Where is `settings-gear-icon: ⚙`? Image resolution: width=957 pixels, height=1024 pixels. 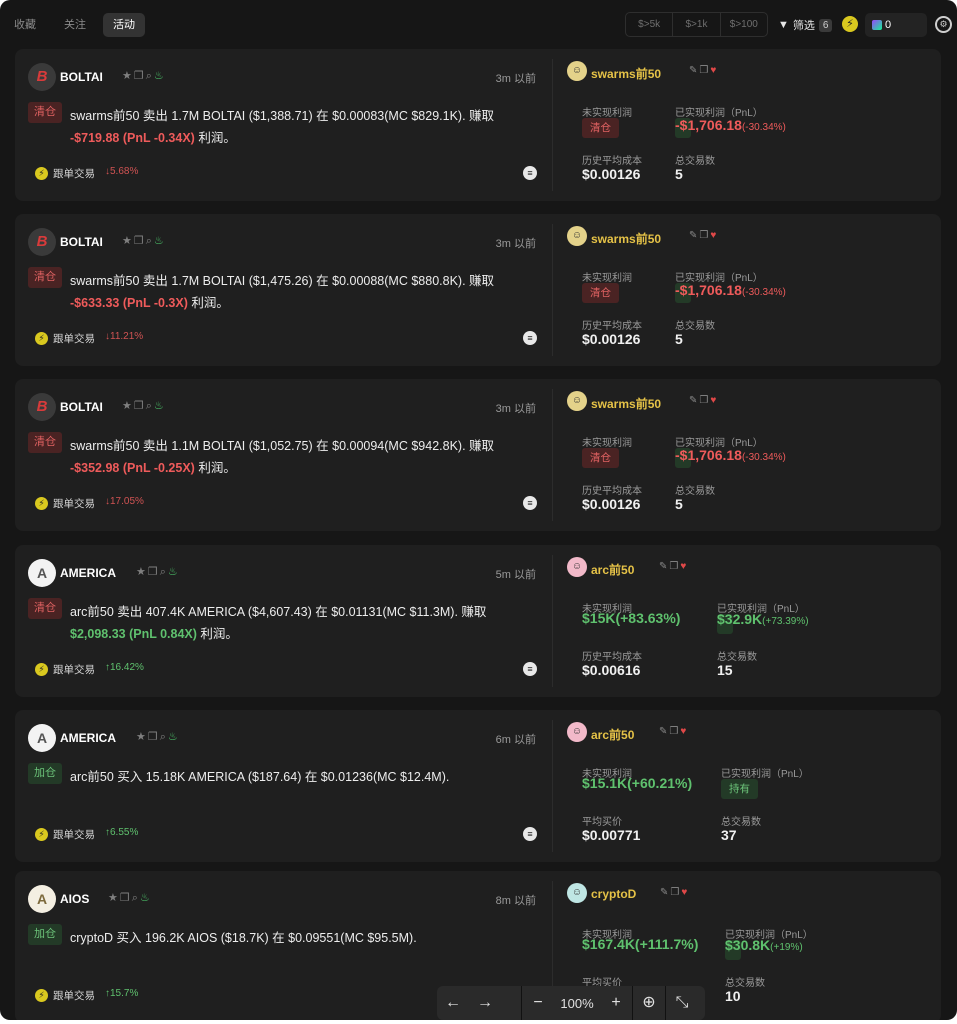
settings-gear-icon: ⚙ is located at coordinates (943, 24).